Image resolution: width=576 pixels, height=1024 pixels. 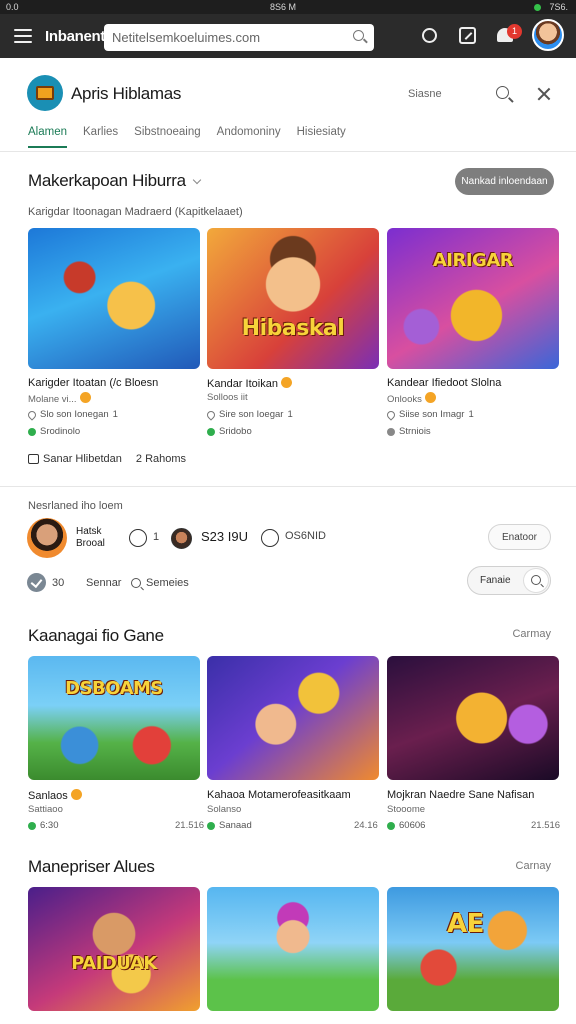 I want to click on game-title: Kandear Ifiedoot Slolna, so click(x=444, y=383).